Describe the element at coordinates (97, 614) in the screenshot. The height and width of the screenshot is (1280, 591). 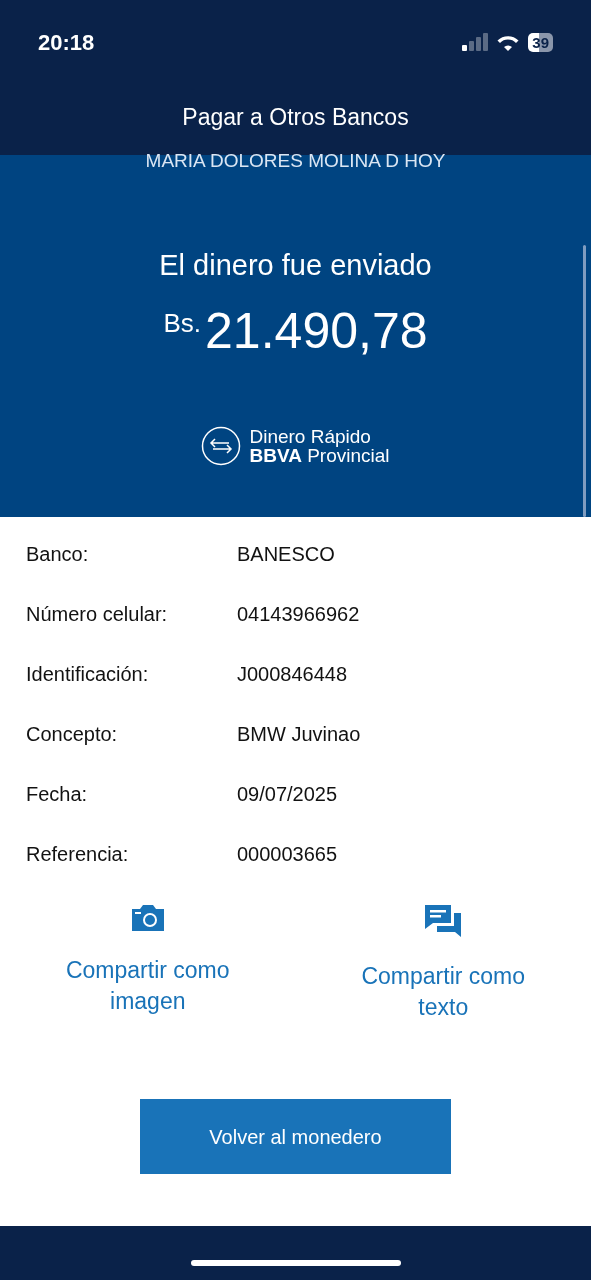
I see `detail-label: Número celular:` at that location.